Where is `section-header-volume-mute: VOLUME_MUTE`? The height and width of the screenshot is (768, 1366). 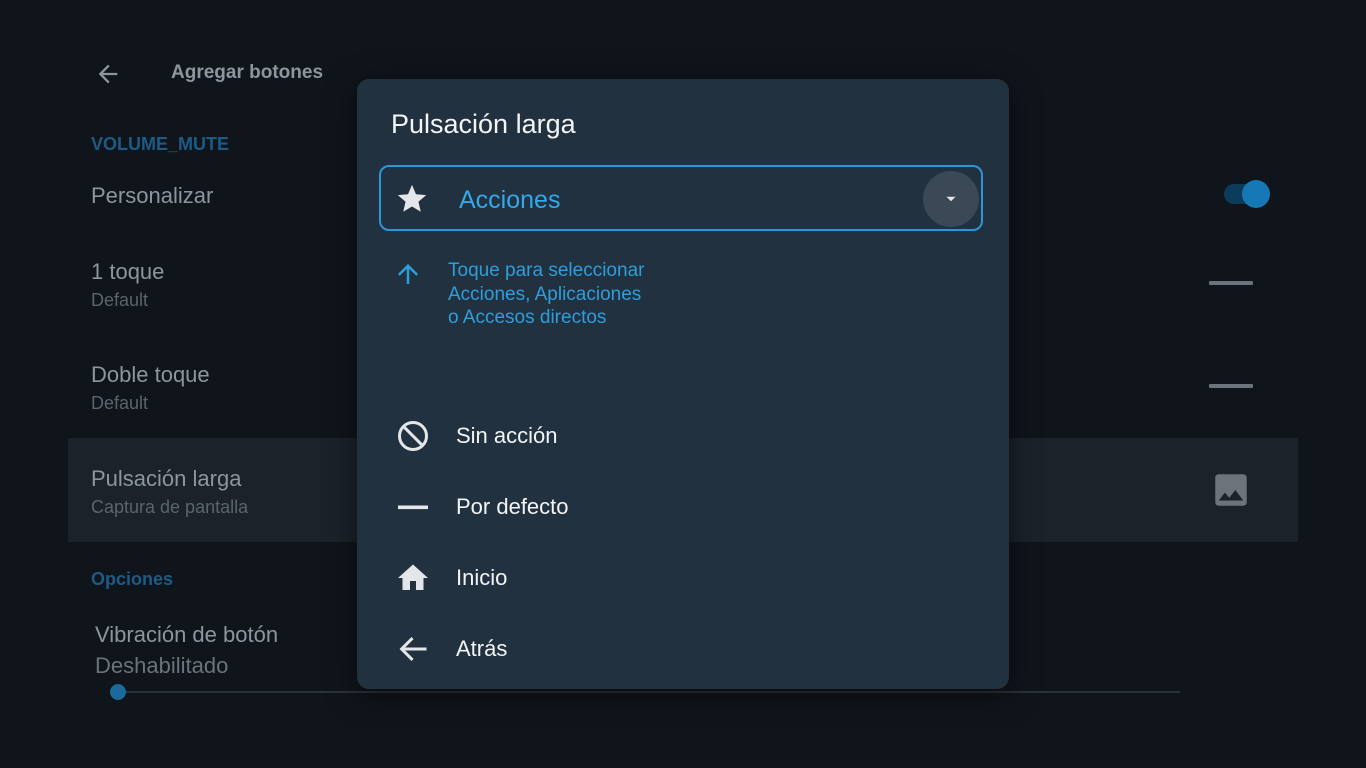
section-header-volume-mute: VOLUME_MUTE is located at coordinates (160, 144).